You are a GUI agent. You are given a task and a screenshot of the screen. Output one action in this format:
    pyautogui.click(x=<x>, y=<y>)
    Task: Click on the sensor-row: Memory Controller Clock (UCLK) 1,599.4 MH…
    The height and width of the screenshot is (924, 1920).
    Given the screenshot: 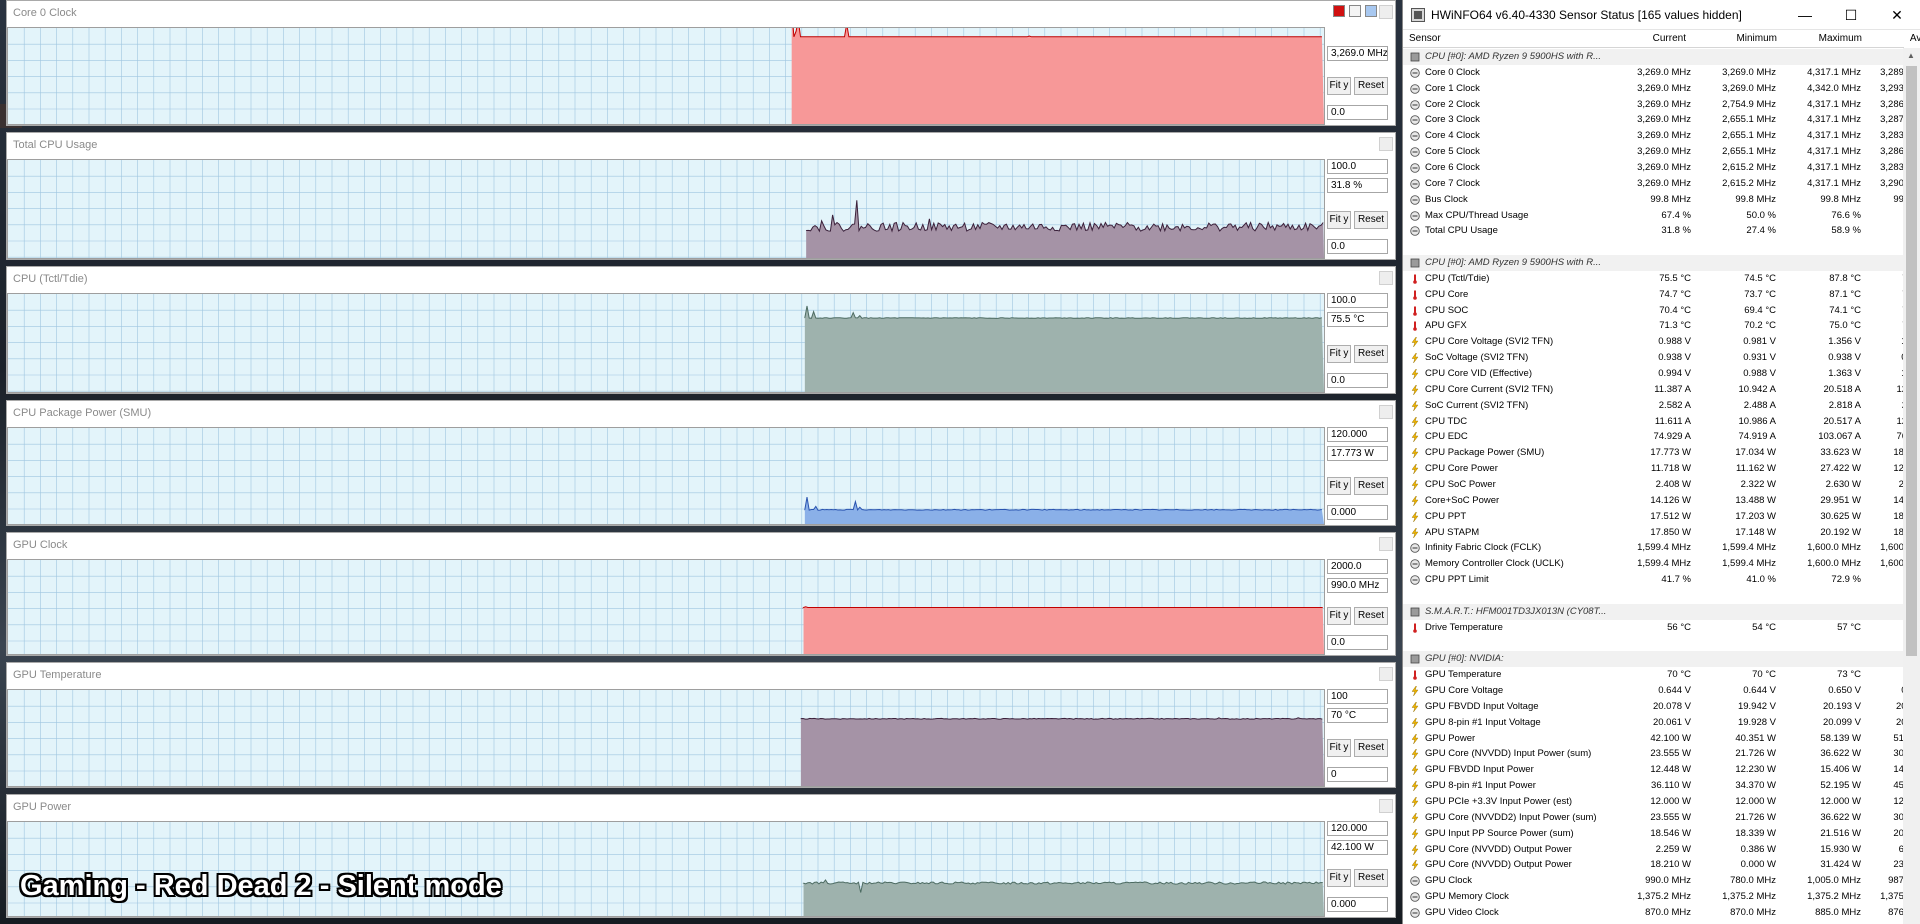 What is the action you would take?
    pyautogui.click(x=1653, y=564)
    